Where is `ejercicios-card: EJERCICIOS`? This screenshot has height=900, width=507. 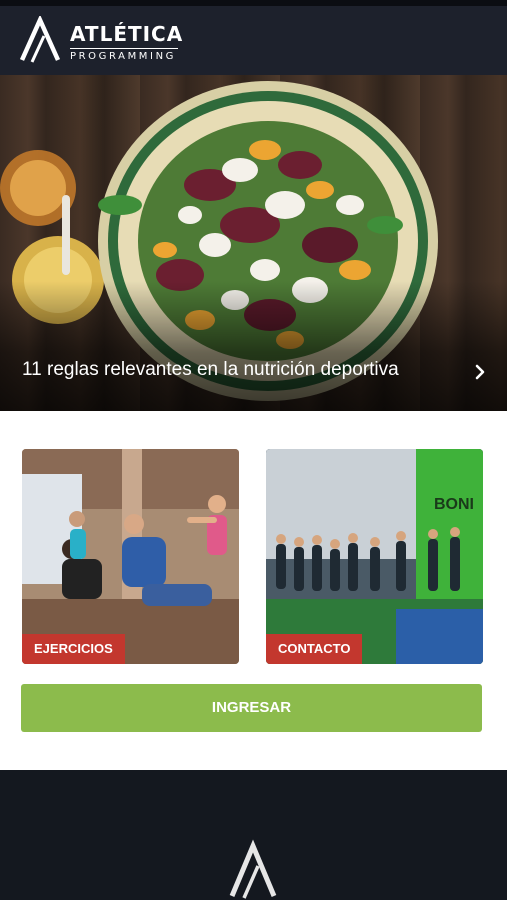 ejercicios-card: EJERCICIOS is located at coordinates (130, 556).